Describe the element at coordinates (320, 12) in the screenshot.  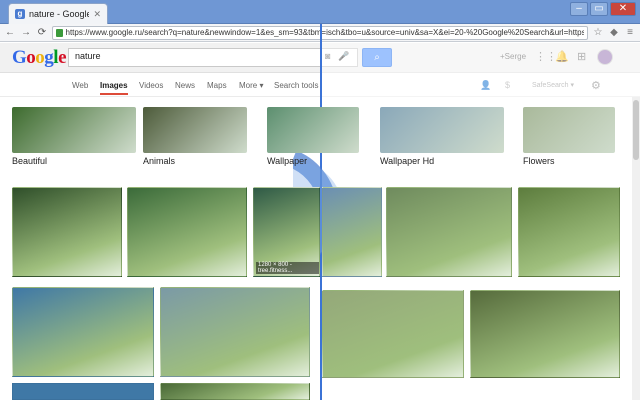
I see `browser-title-bar: g nature - Google Search ✕ – ▭ ✕` at that location.